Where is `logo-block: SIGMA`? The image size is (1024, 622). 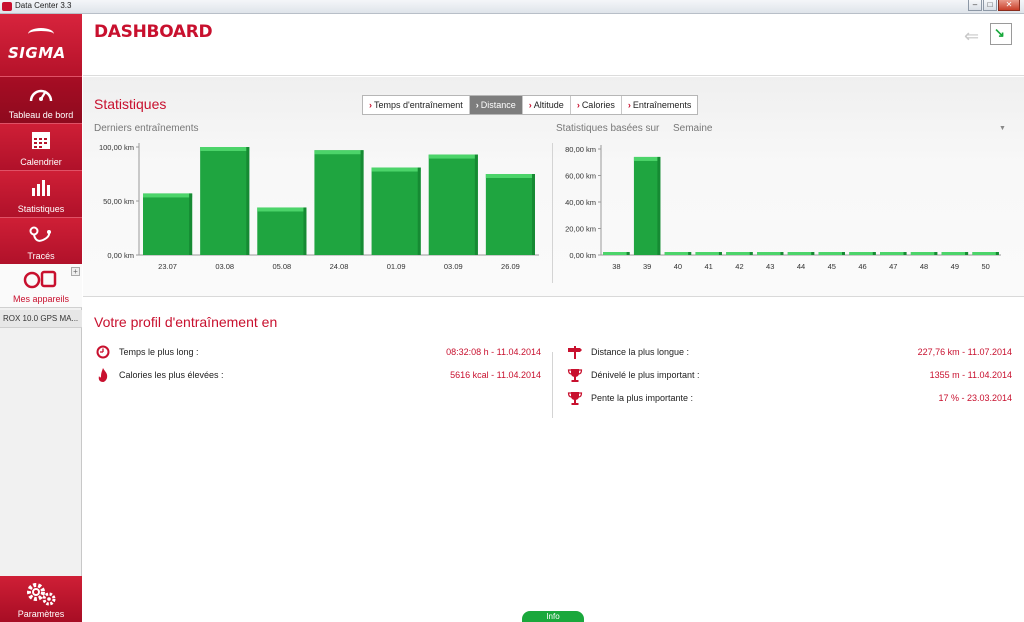 logo-block: SIGMA is located at coordinates (41, 45).